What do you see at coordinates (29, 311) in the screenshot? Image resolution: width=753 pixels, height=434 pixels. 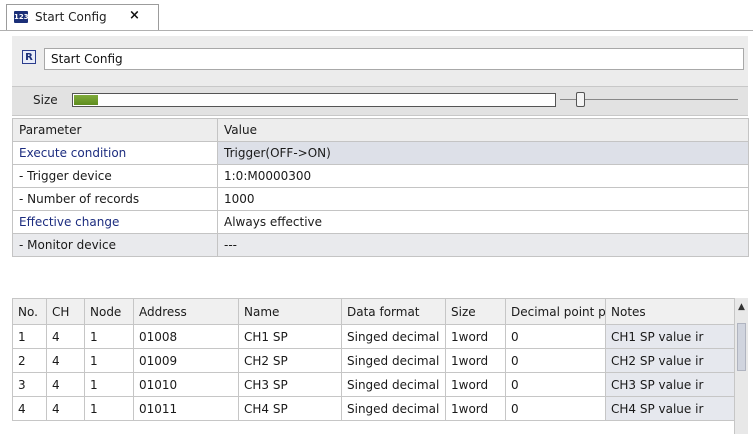 I see `column-header-no: No.` at bounding box center [29, 311].